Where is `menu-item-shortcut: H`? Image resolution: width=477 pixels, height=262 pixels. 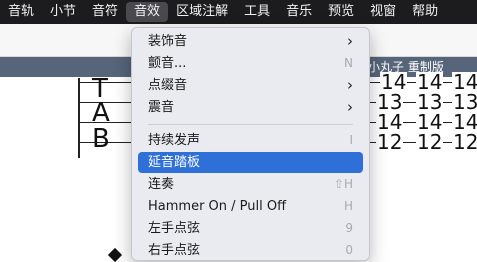
menu-item-shortcut: H is located at coordinates (348, 206).